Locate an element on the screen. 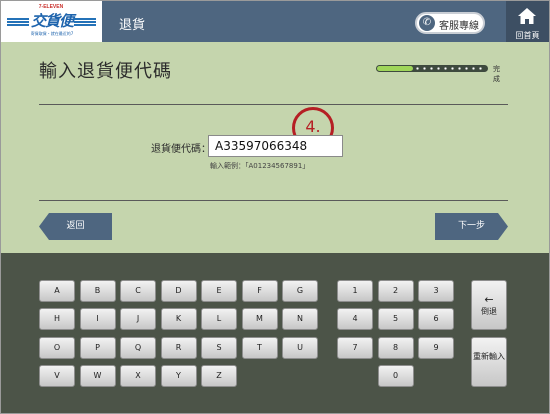 This screenshot has width=550, height=414. customer-service-label: 客服專線 is located at coordinates (459, 26).